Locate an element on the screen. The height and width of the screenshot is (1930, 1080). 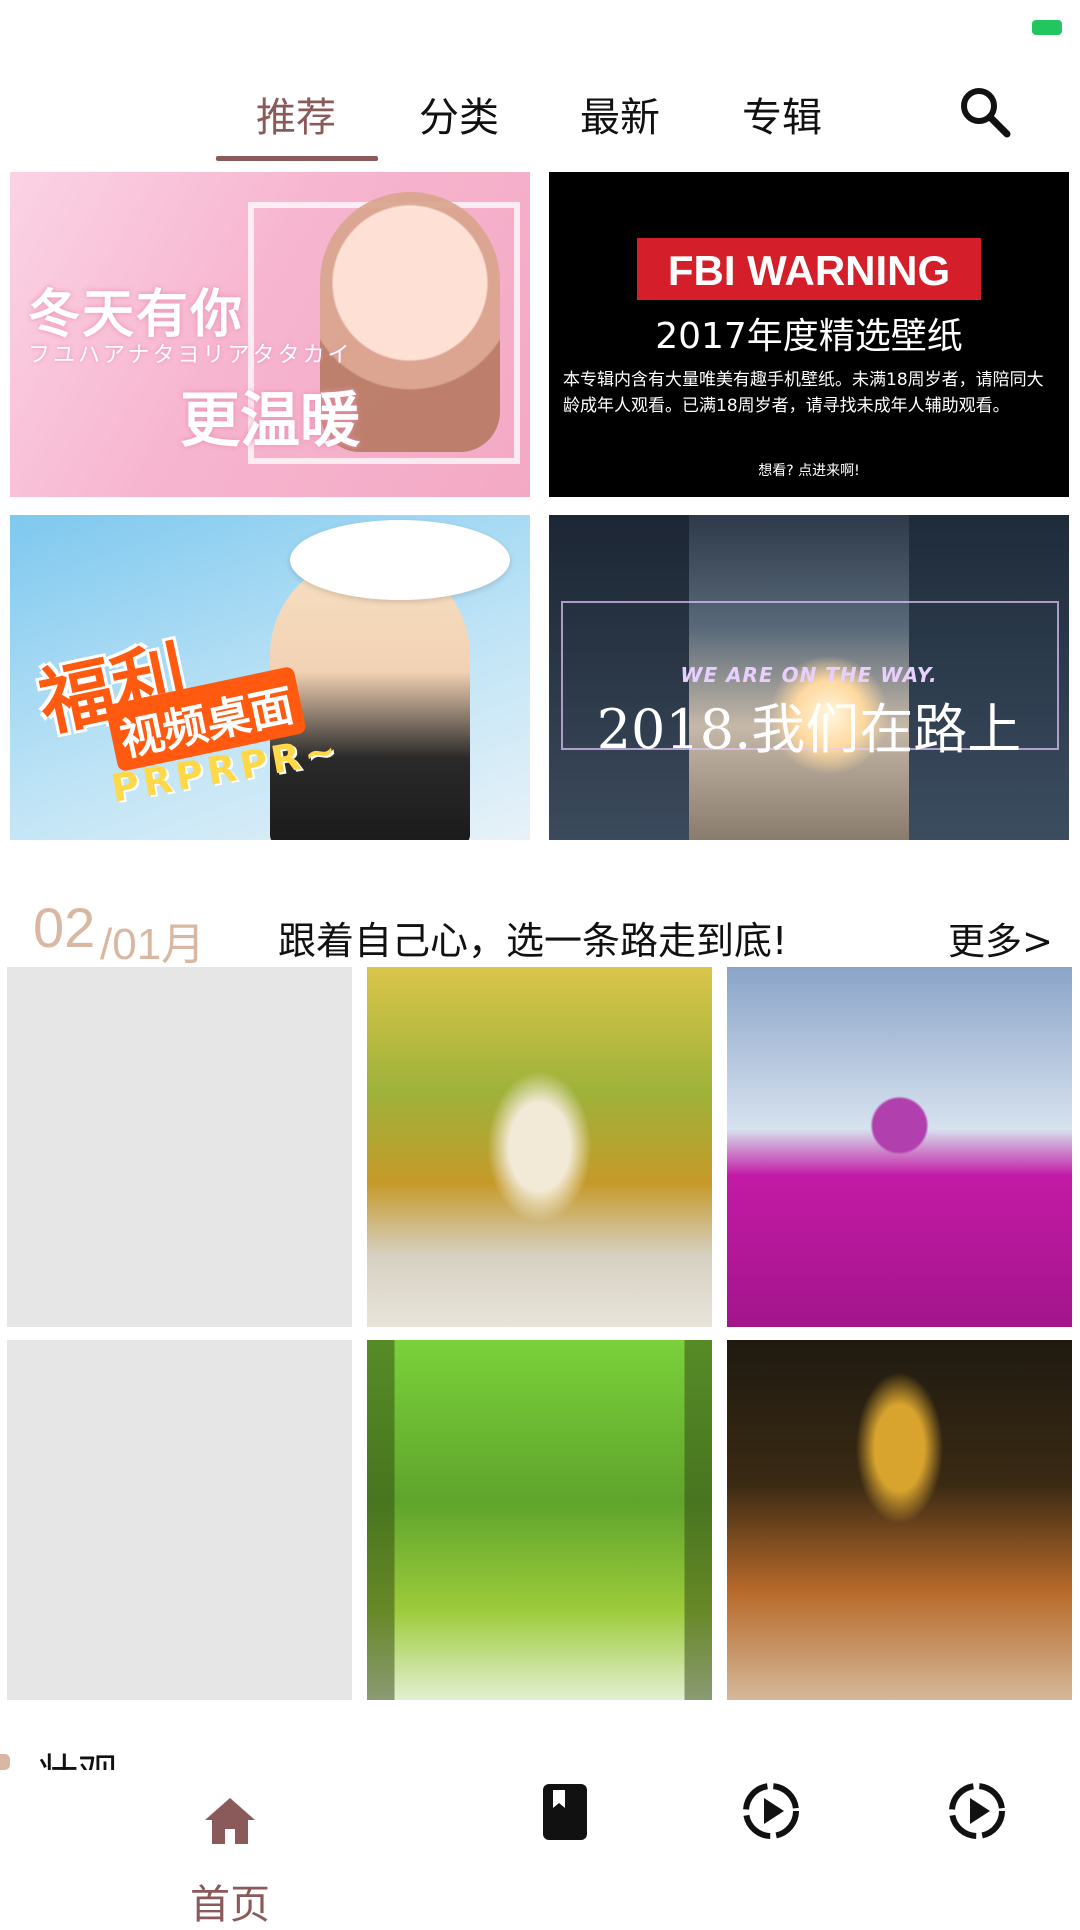
banner-title: 2018.我们在路上 is located at coordinates (809, 729).